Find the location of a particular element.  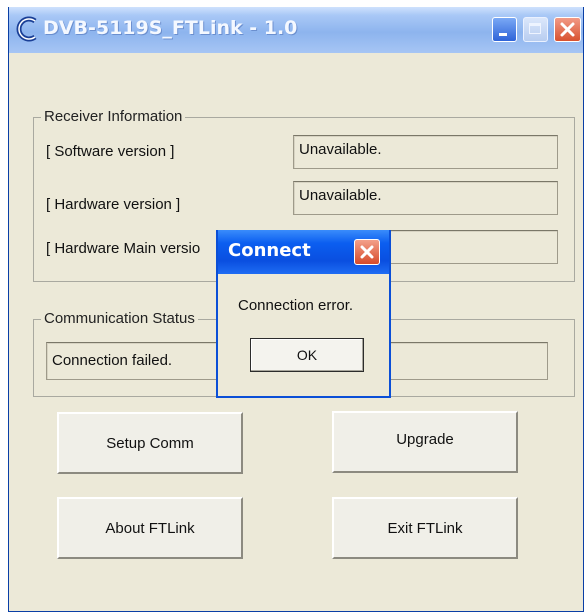

ok-button: OK is located at coordinates (307, 355).